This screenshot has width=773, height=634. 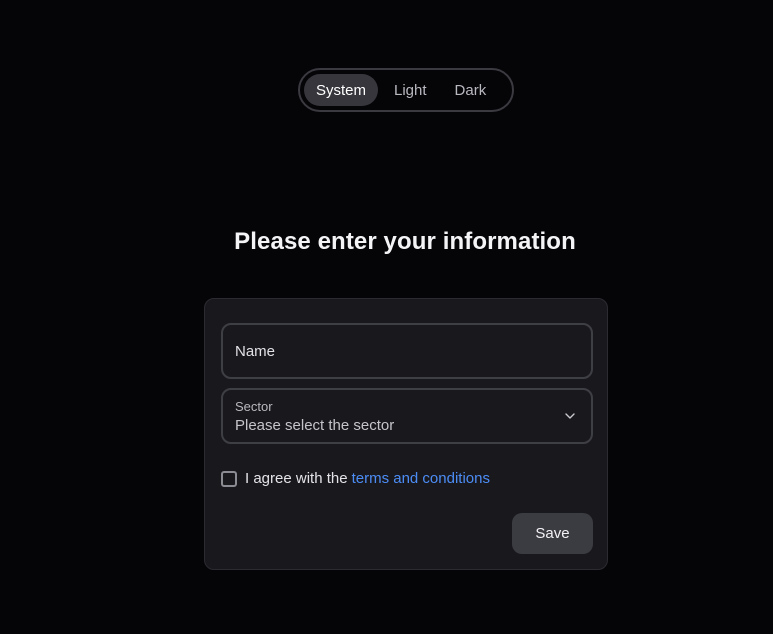 What do you see at coordinates (296, 478) in the screenshot?
I see `terms-agreement-text: I agree with the` at bounding box center [296, 478].